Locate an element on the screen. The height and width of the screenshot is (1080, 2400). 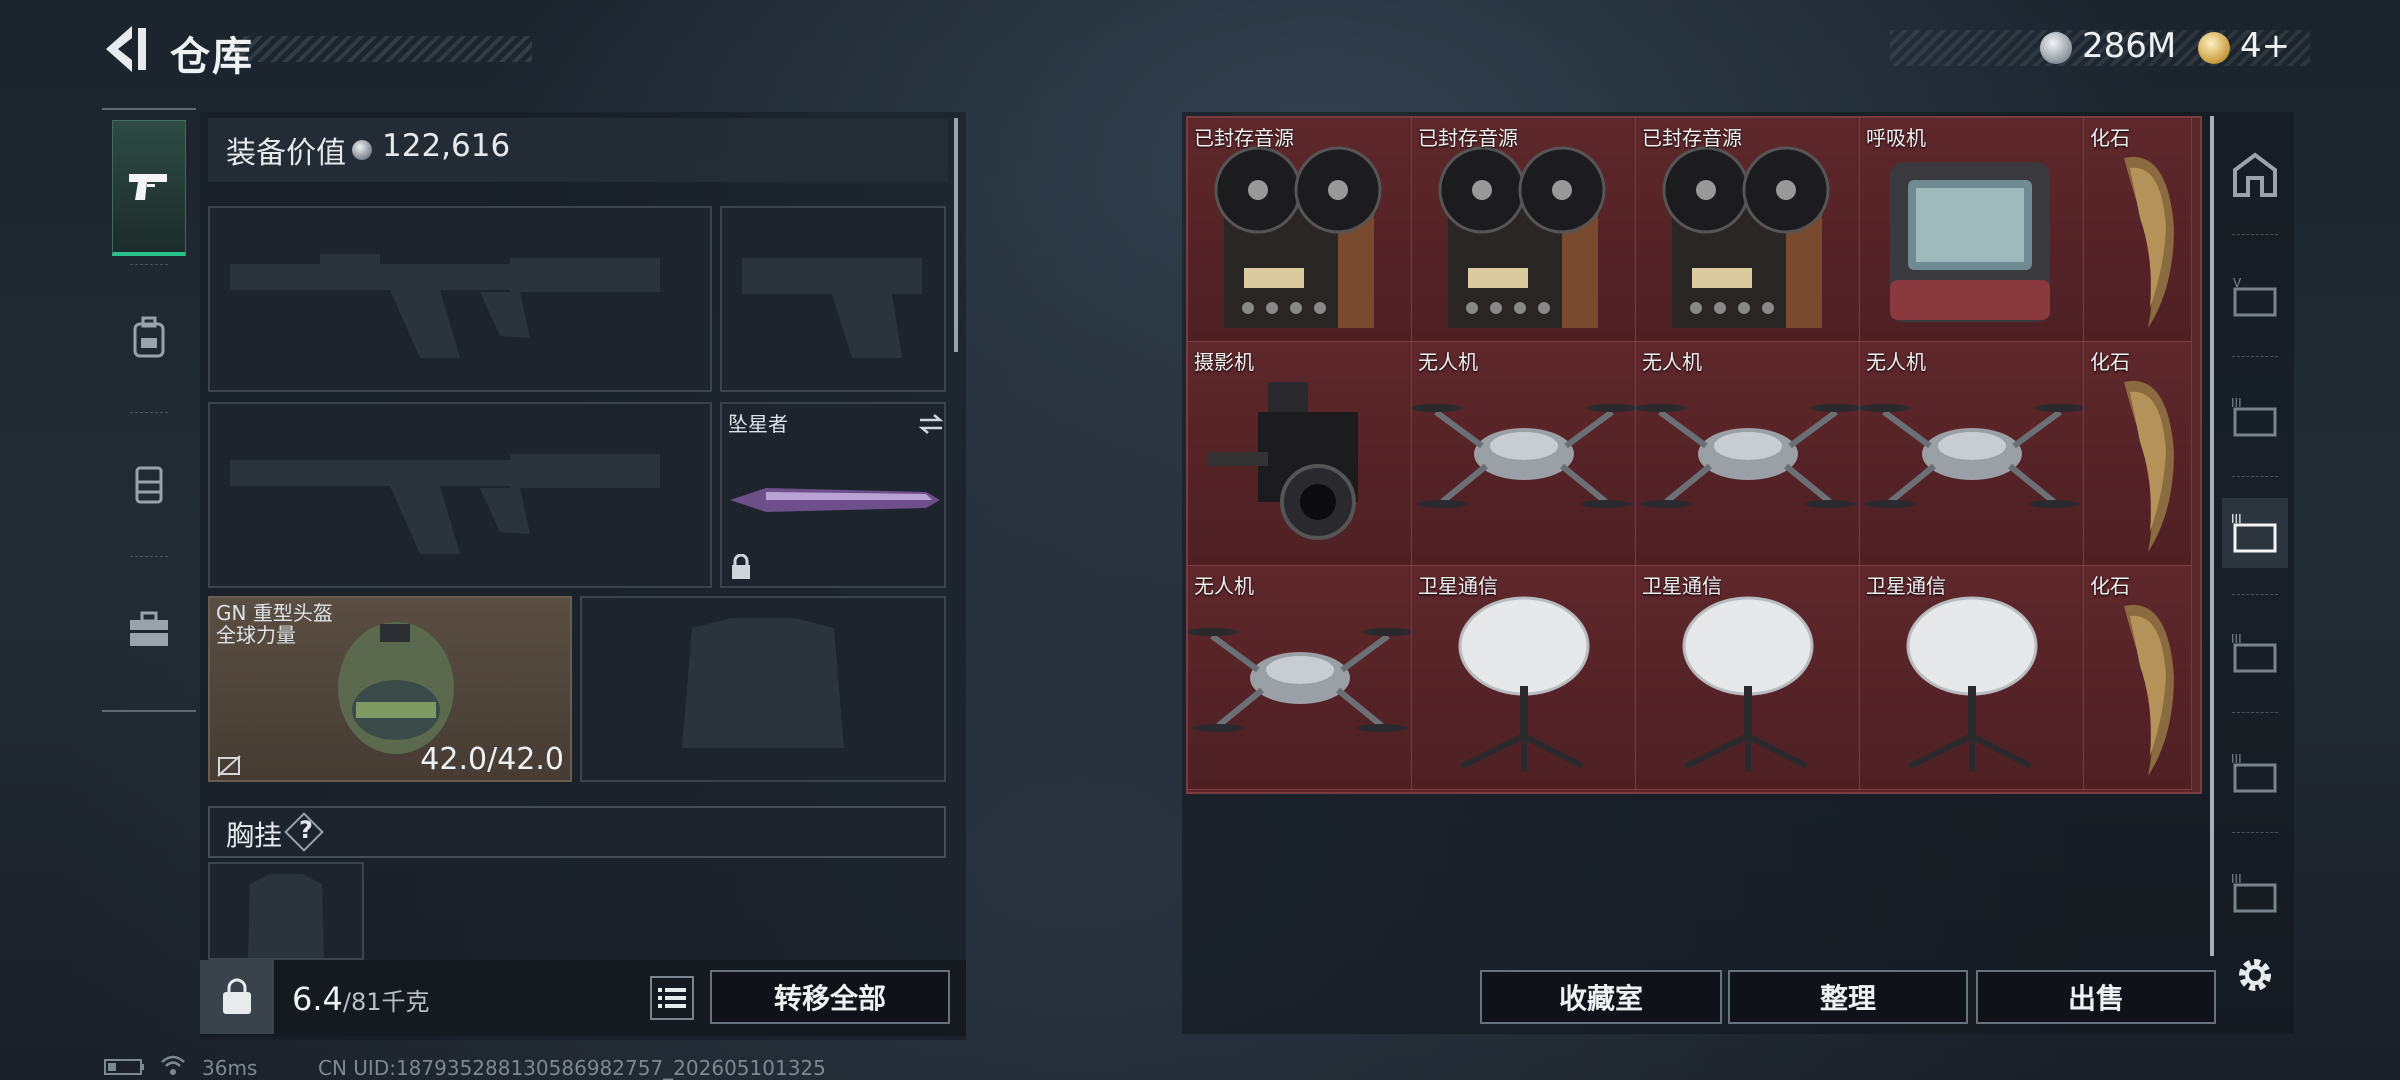
stash-item-name: 呼吸机 is located at coordinates (1896, 138).